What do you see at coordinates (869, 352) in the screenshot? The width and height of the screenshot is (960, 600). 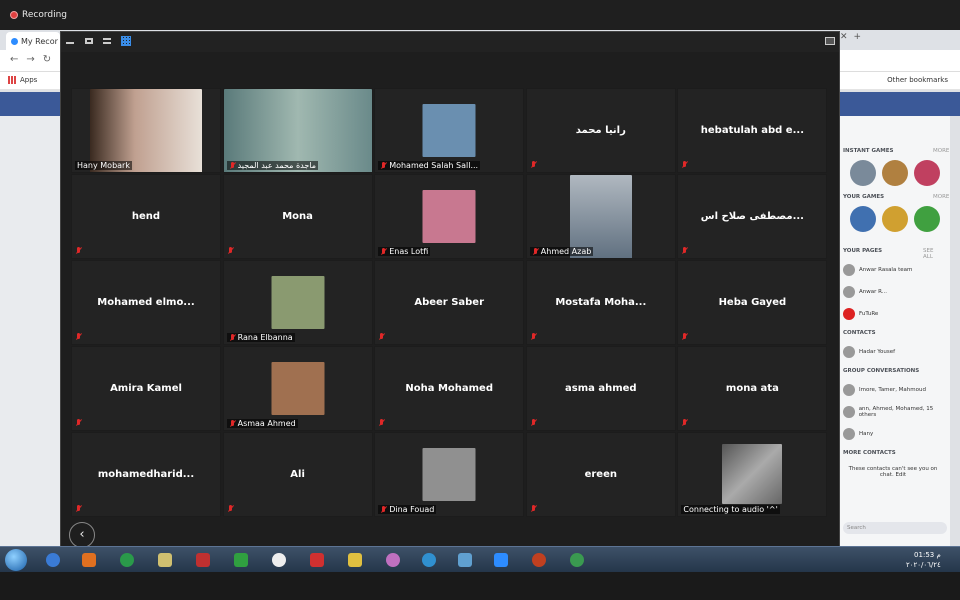 I see `contact-item: Hadar Yousef` at bounding box center [869, 352].